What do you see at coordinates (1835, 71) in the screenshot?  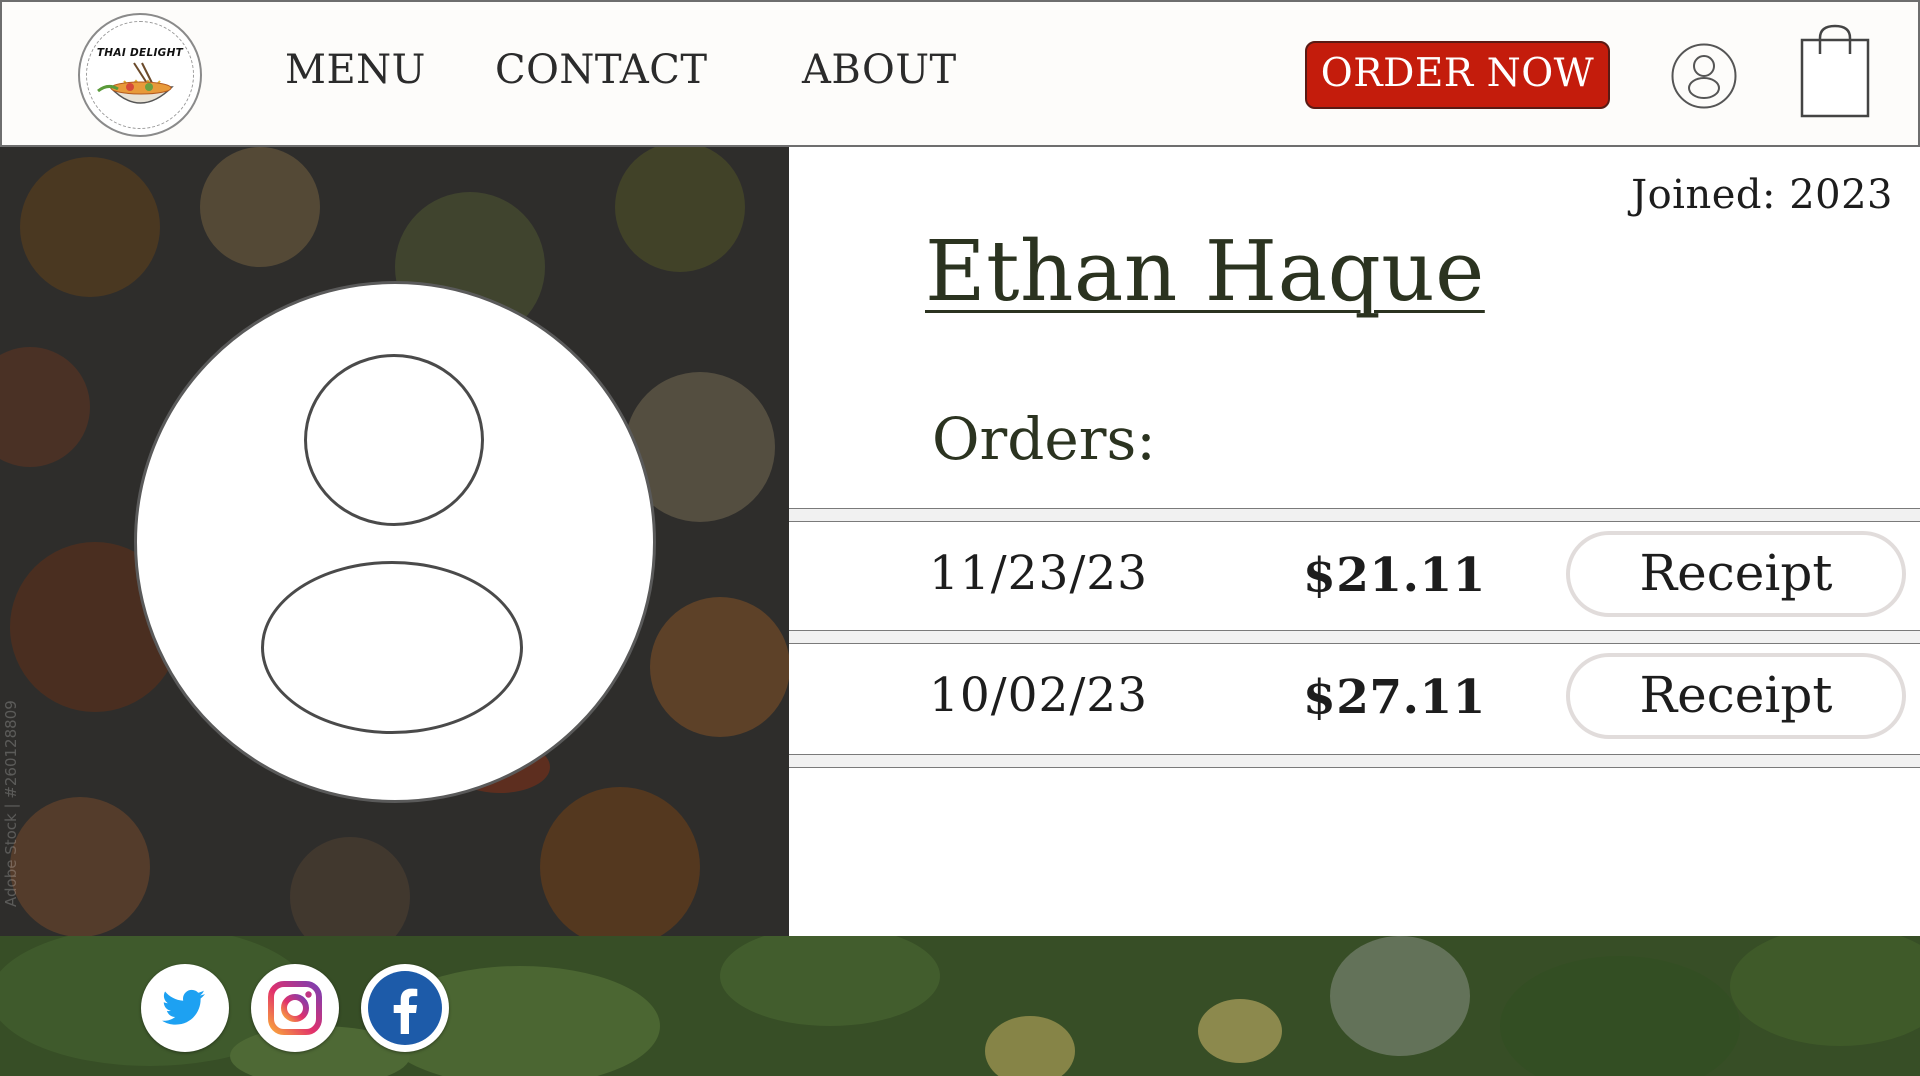 I see `shopping-bag-icon` at bounding box center [1835, 71].